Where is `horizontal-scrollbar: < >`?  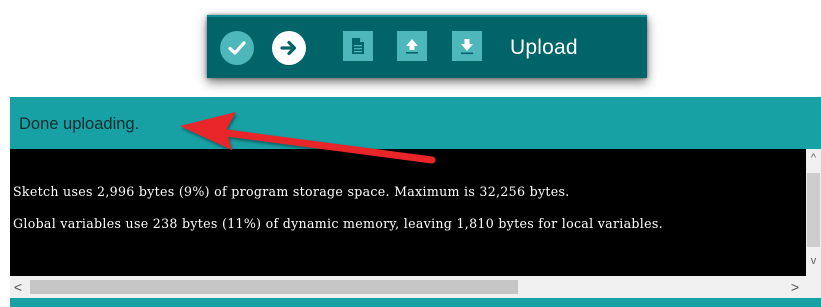
horizontal-scrollbar: < > is located at coordinates (415, 287).